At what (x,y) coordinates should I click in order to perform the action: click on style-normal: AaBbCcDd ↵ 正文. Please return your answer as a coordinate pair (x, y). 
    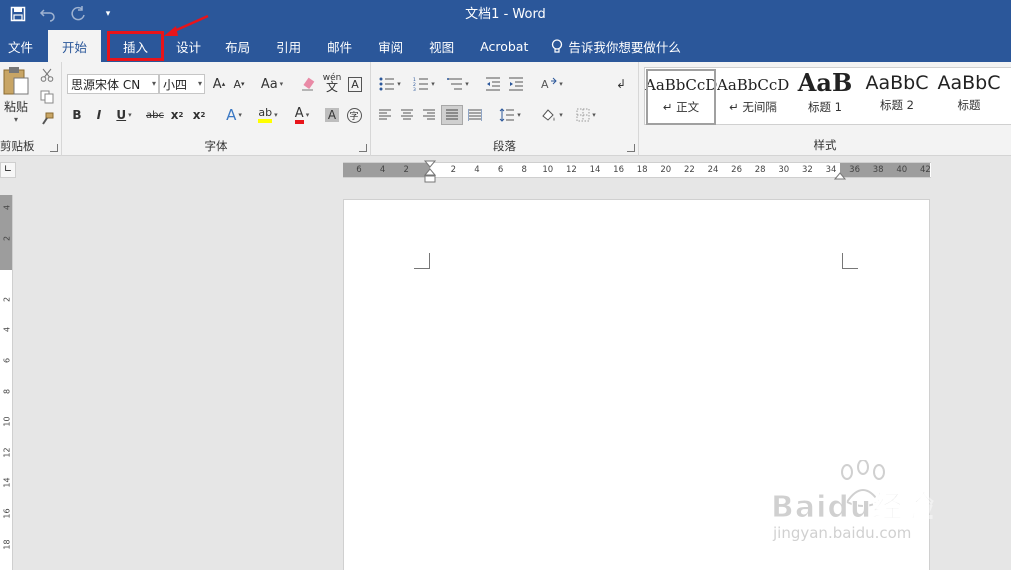
    Looking at the image, I should click on (681, 97).